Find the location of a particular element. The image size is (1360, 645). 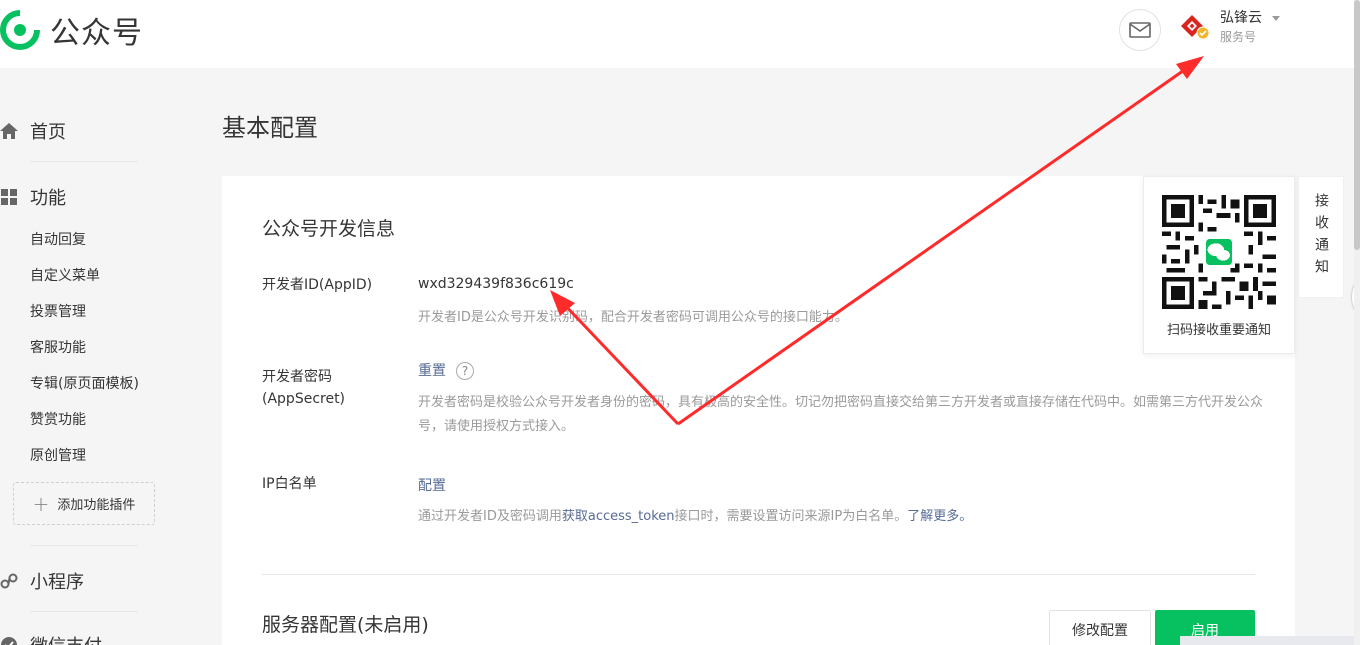

top-bar: 公众号 弘锋云 服务号 is located at coordinates (680, 34).